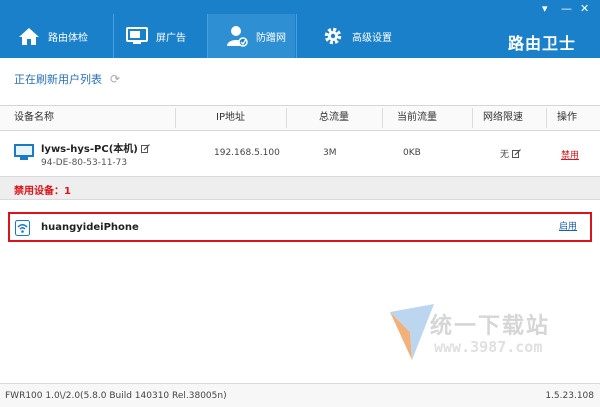 The image size is (600, 407). I want to click on refresh-icon: ⟳, so click(115, 79).